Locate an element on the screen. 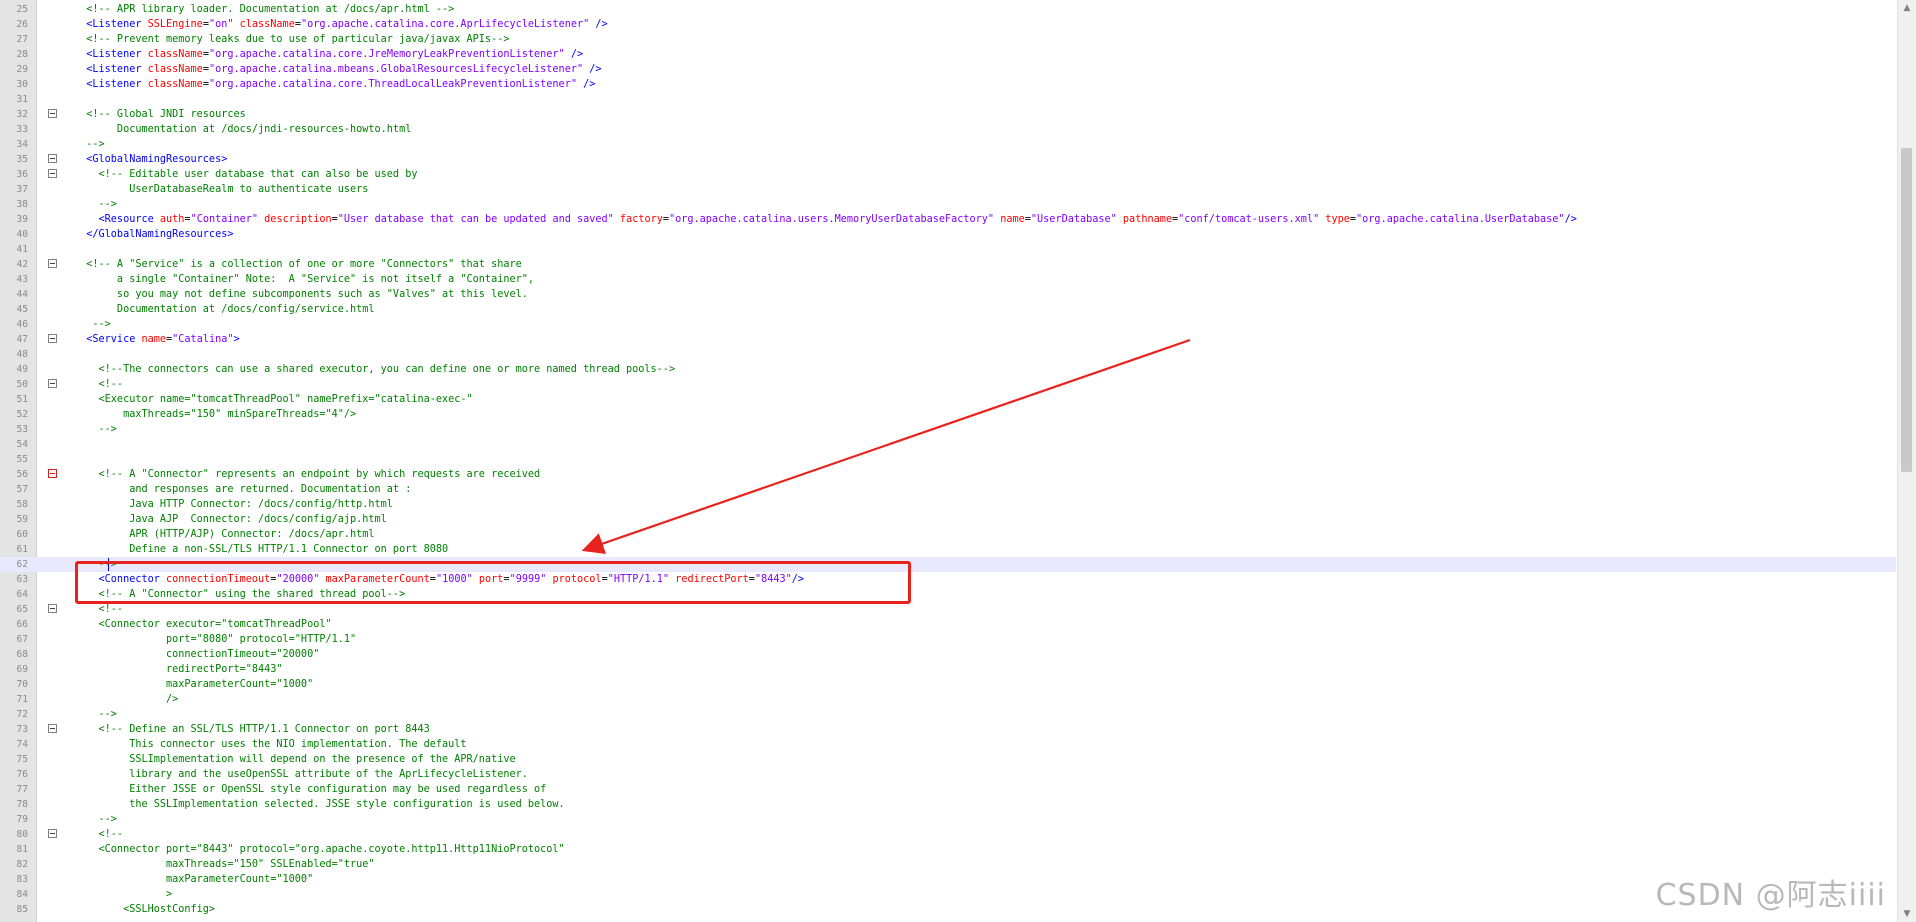 This screenshot has width=1916, height=922. code-line: 47 <Service name="Catalina"> is located at coordinates (948, 339).